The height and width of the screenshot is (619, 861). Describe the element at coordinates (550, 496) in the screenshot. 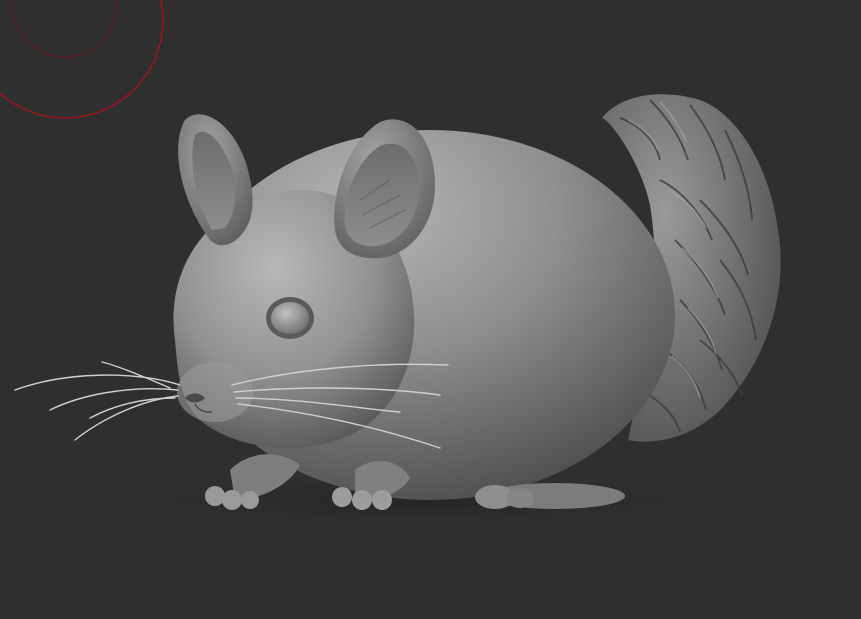

I see `hind-foot` at that location.